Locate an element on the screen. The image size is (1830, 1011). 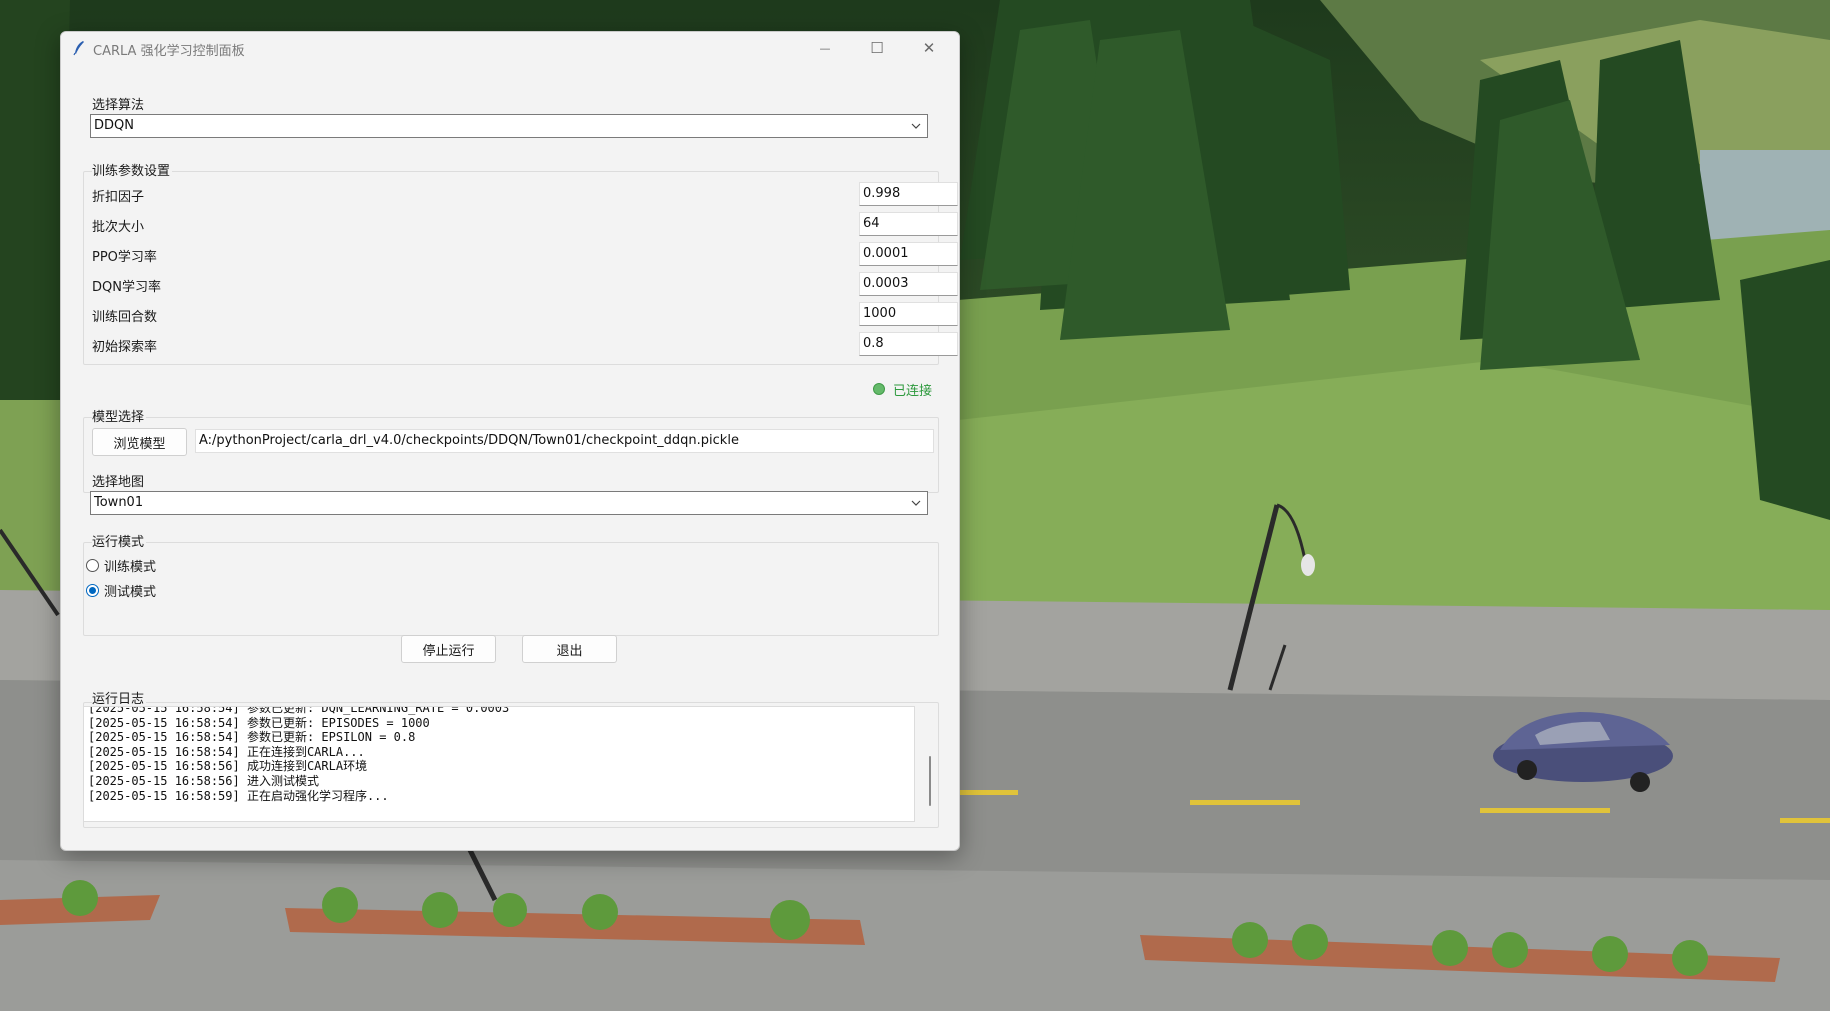
map-selected-value: Town01 is located at coordinates (119, 502).